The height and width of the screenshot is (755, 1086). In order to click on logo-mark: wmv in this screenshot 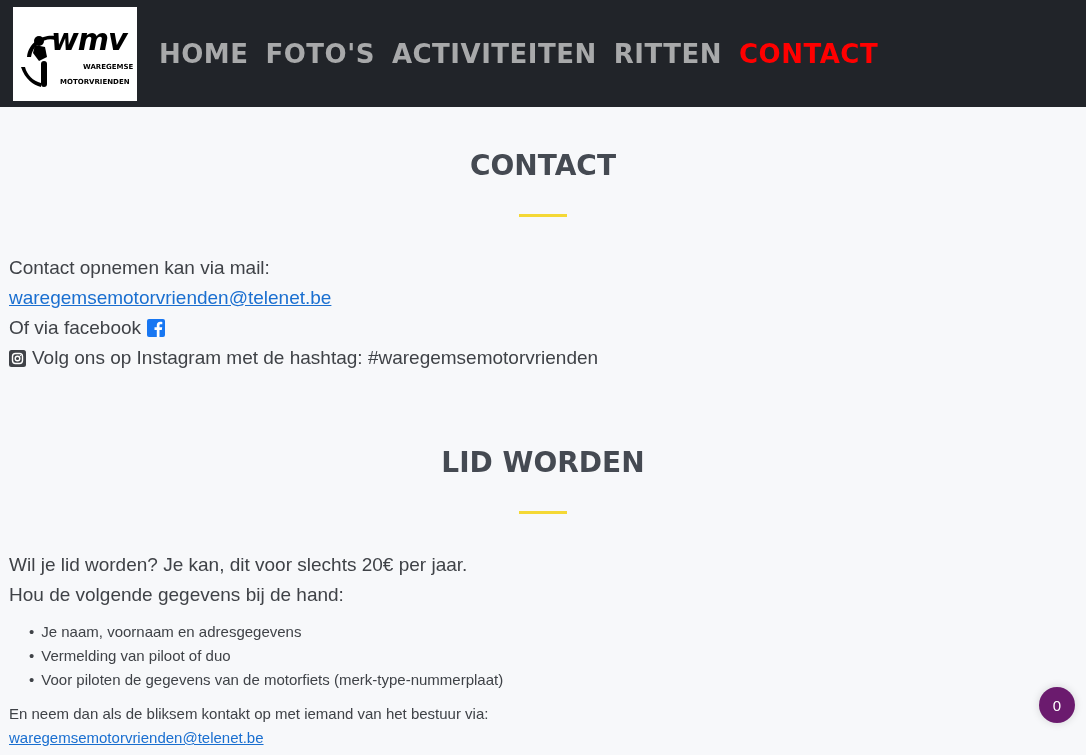, I will do `click(89, 39)`.